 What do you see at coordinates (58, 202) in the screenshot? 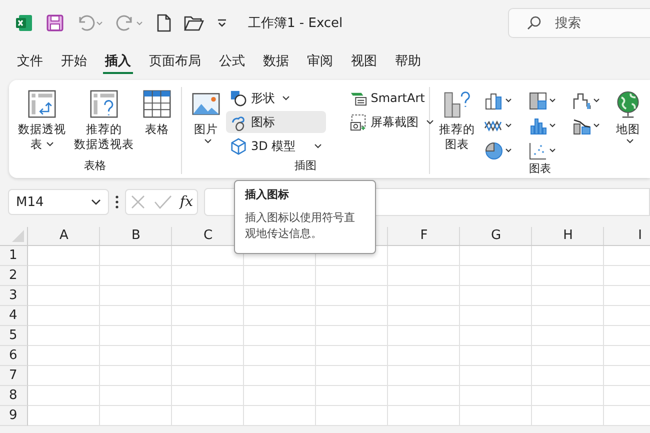
I see `name-box: M14` at bounding box center [58, 202].